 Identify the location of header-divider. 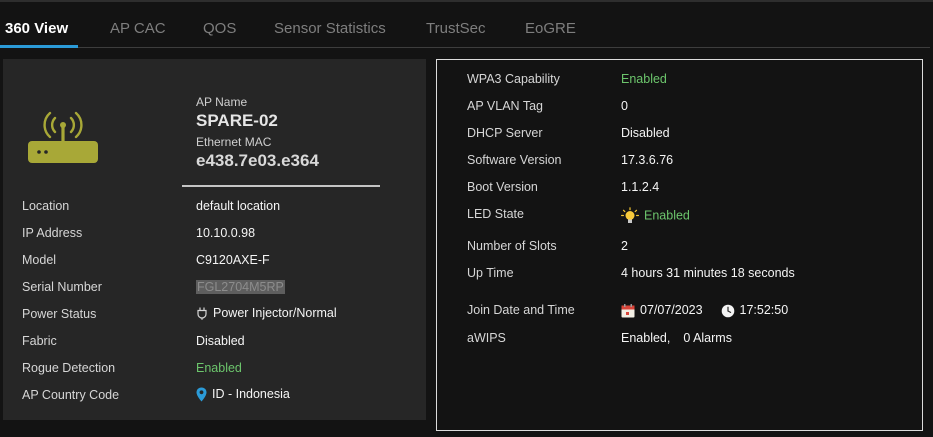
(281, 186).